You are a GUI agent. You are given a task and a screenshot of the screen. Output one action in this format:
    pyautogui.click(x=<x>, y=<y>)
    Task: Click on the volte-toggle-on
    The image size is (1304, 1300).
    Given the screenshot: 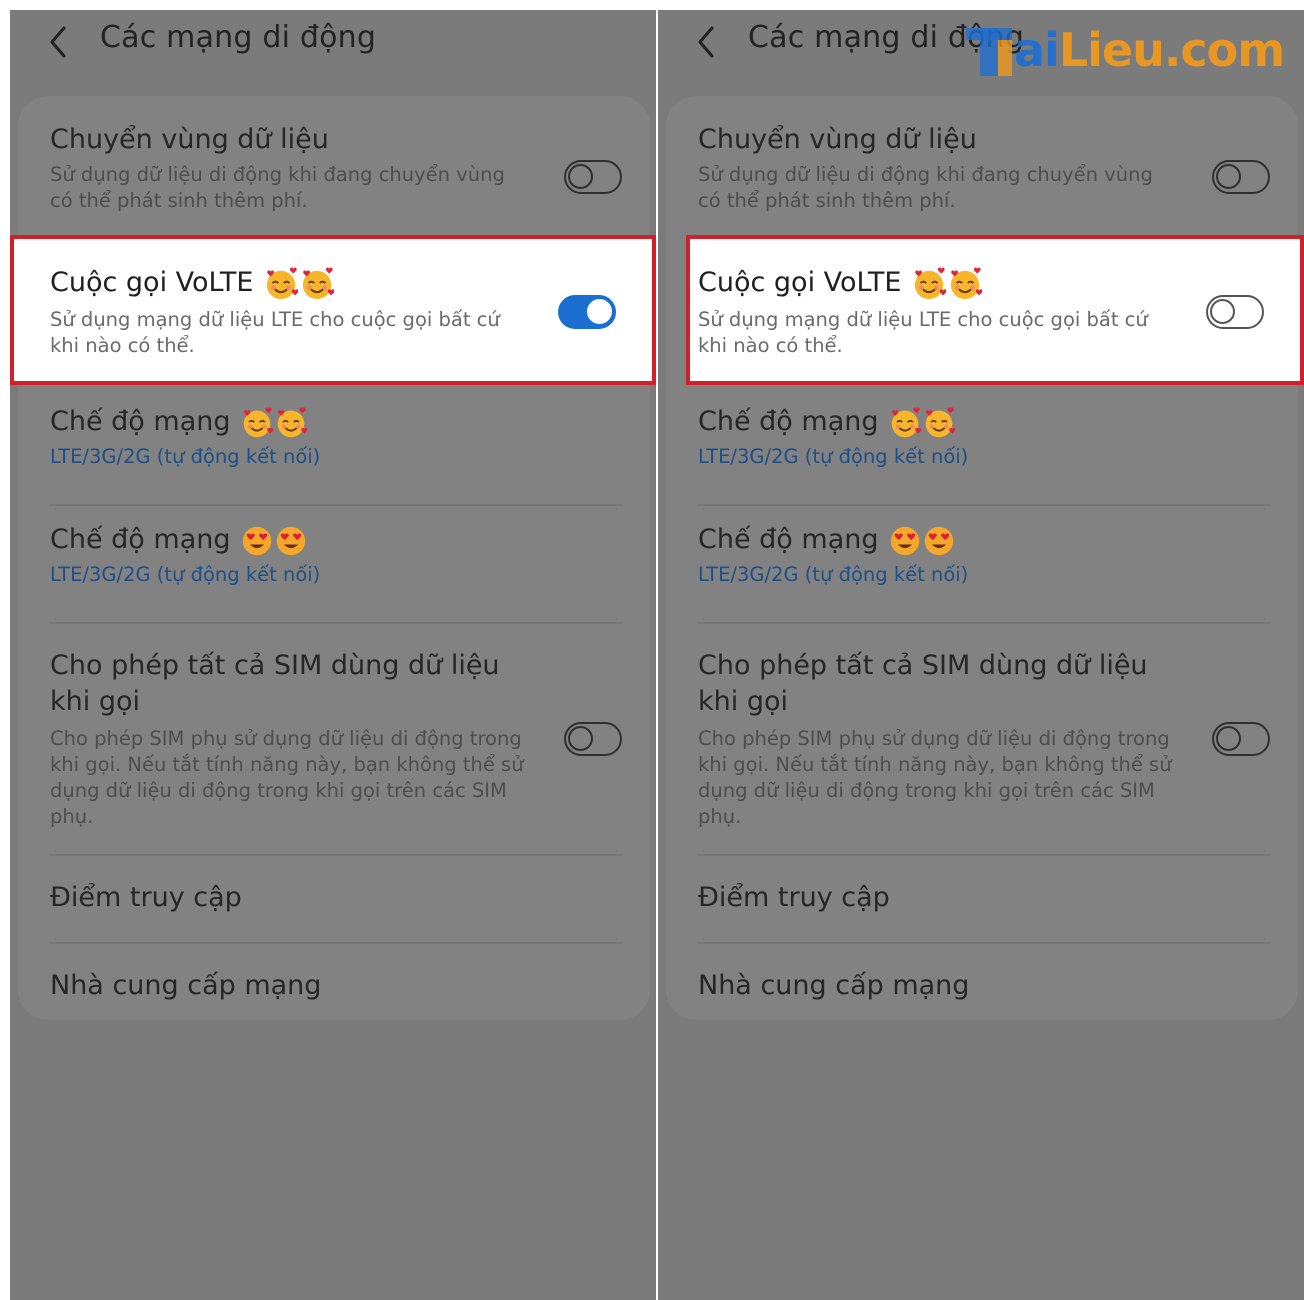 What is the action you would take?
    pyautogui.click(x=587, y=312)
    